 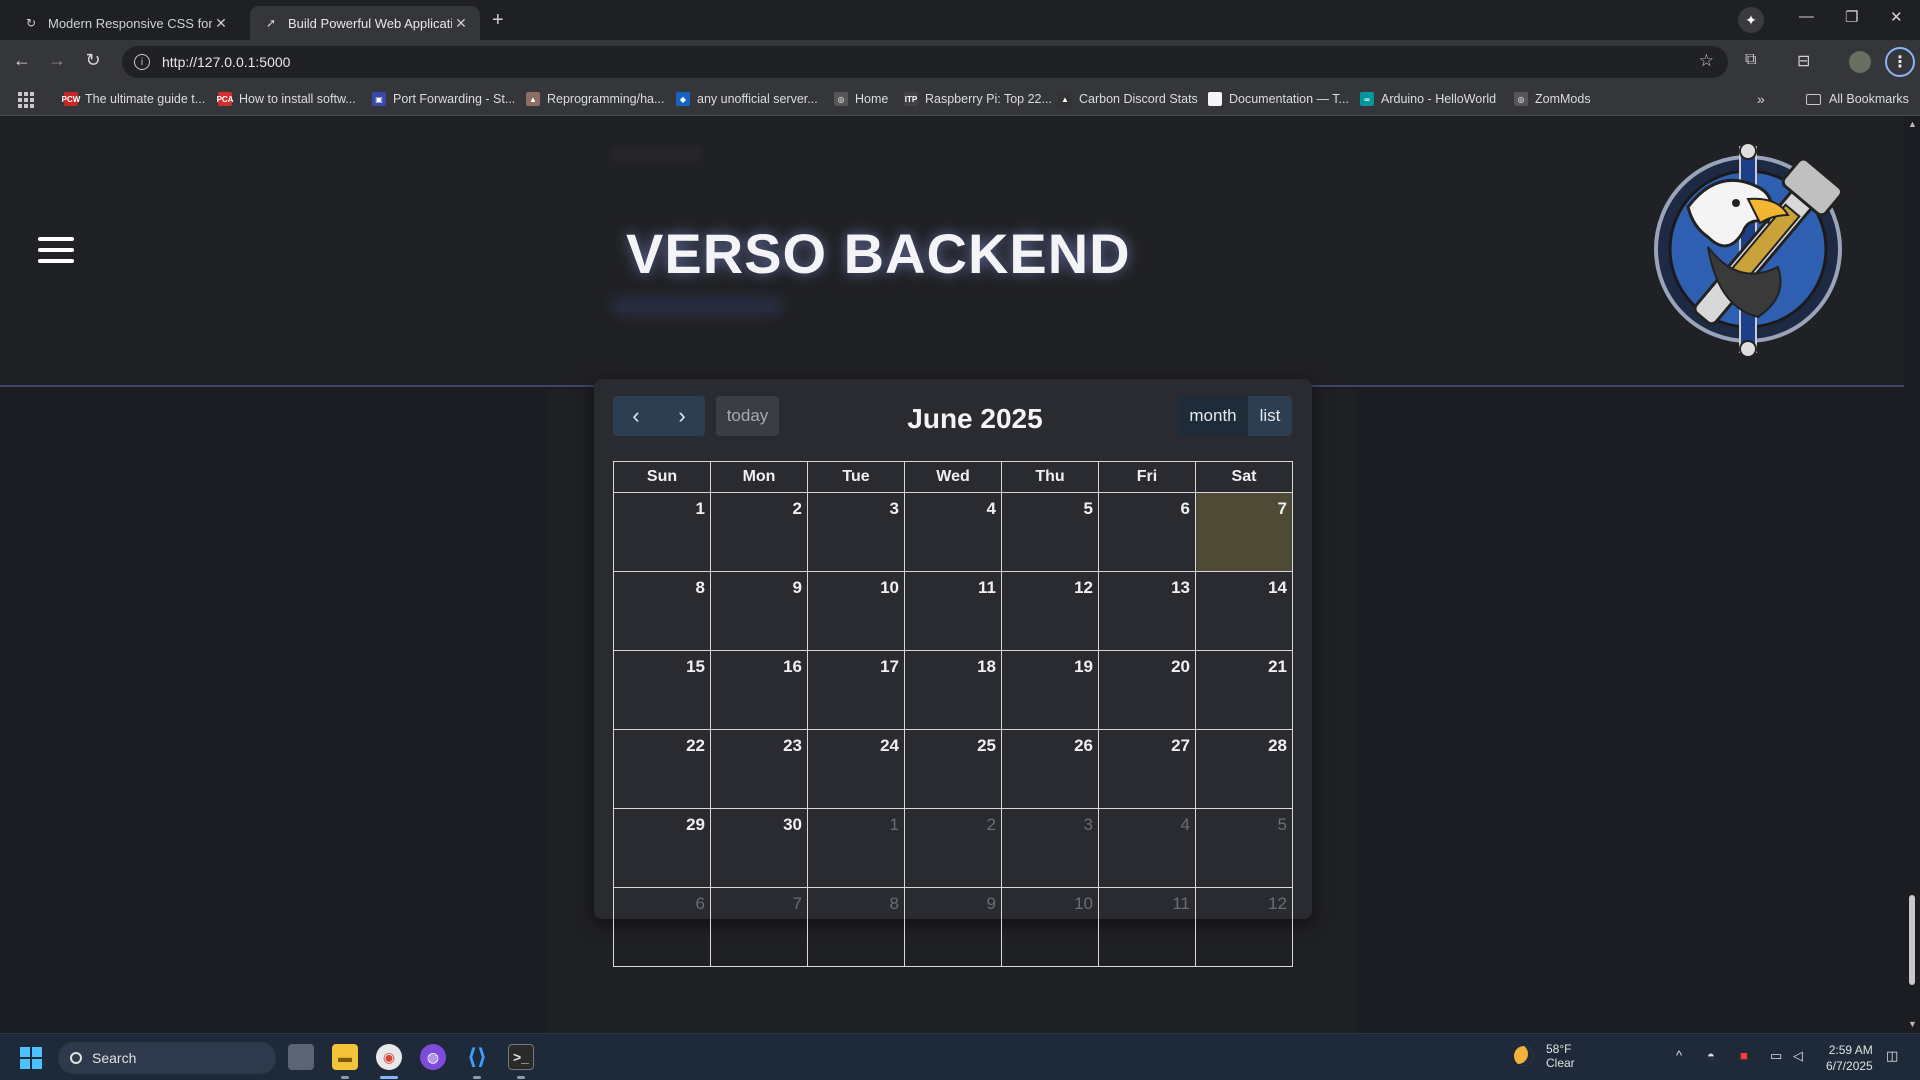 What do you see at coordinates (167, 1058) in the screenshot?
I see `taskbar-search: Search` at bounding box center [167, 1058].